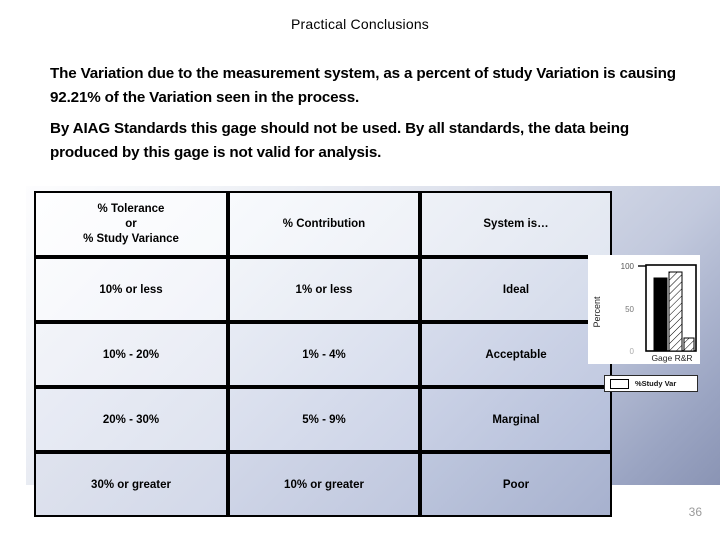 The height and width of the screenshot is (540, 720). I want to click on legend-label: %Study Var, so click(656, 383).